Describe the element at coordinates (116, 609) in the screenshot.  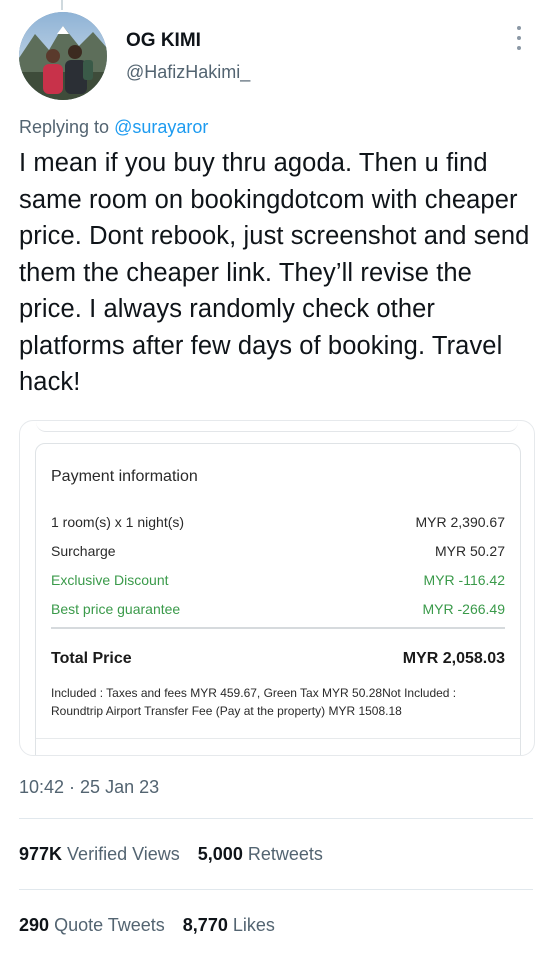
I see `row-label: Best price guarantee` at that location.